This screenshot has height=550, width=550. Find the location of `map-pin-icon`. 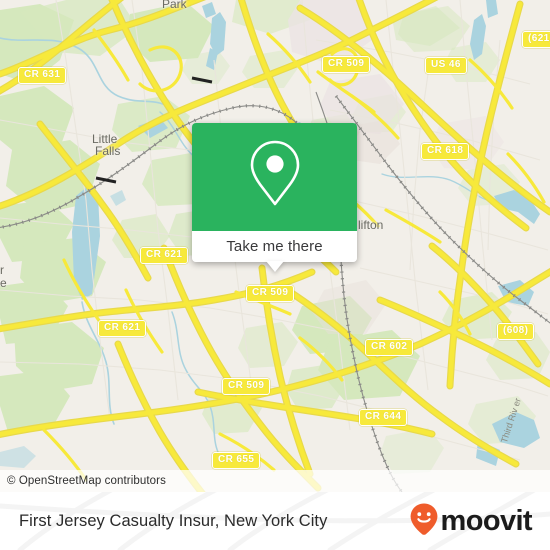

map-pin-icon is located at coordinates (275, 175).